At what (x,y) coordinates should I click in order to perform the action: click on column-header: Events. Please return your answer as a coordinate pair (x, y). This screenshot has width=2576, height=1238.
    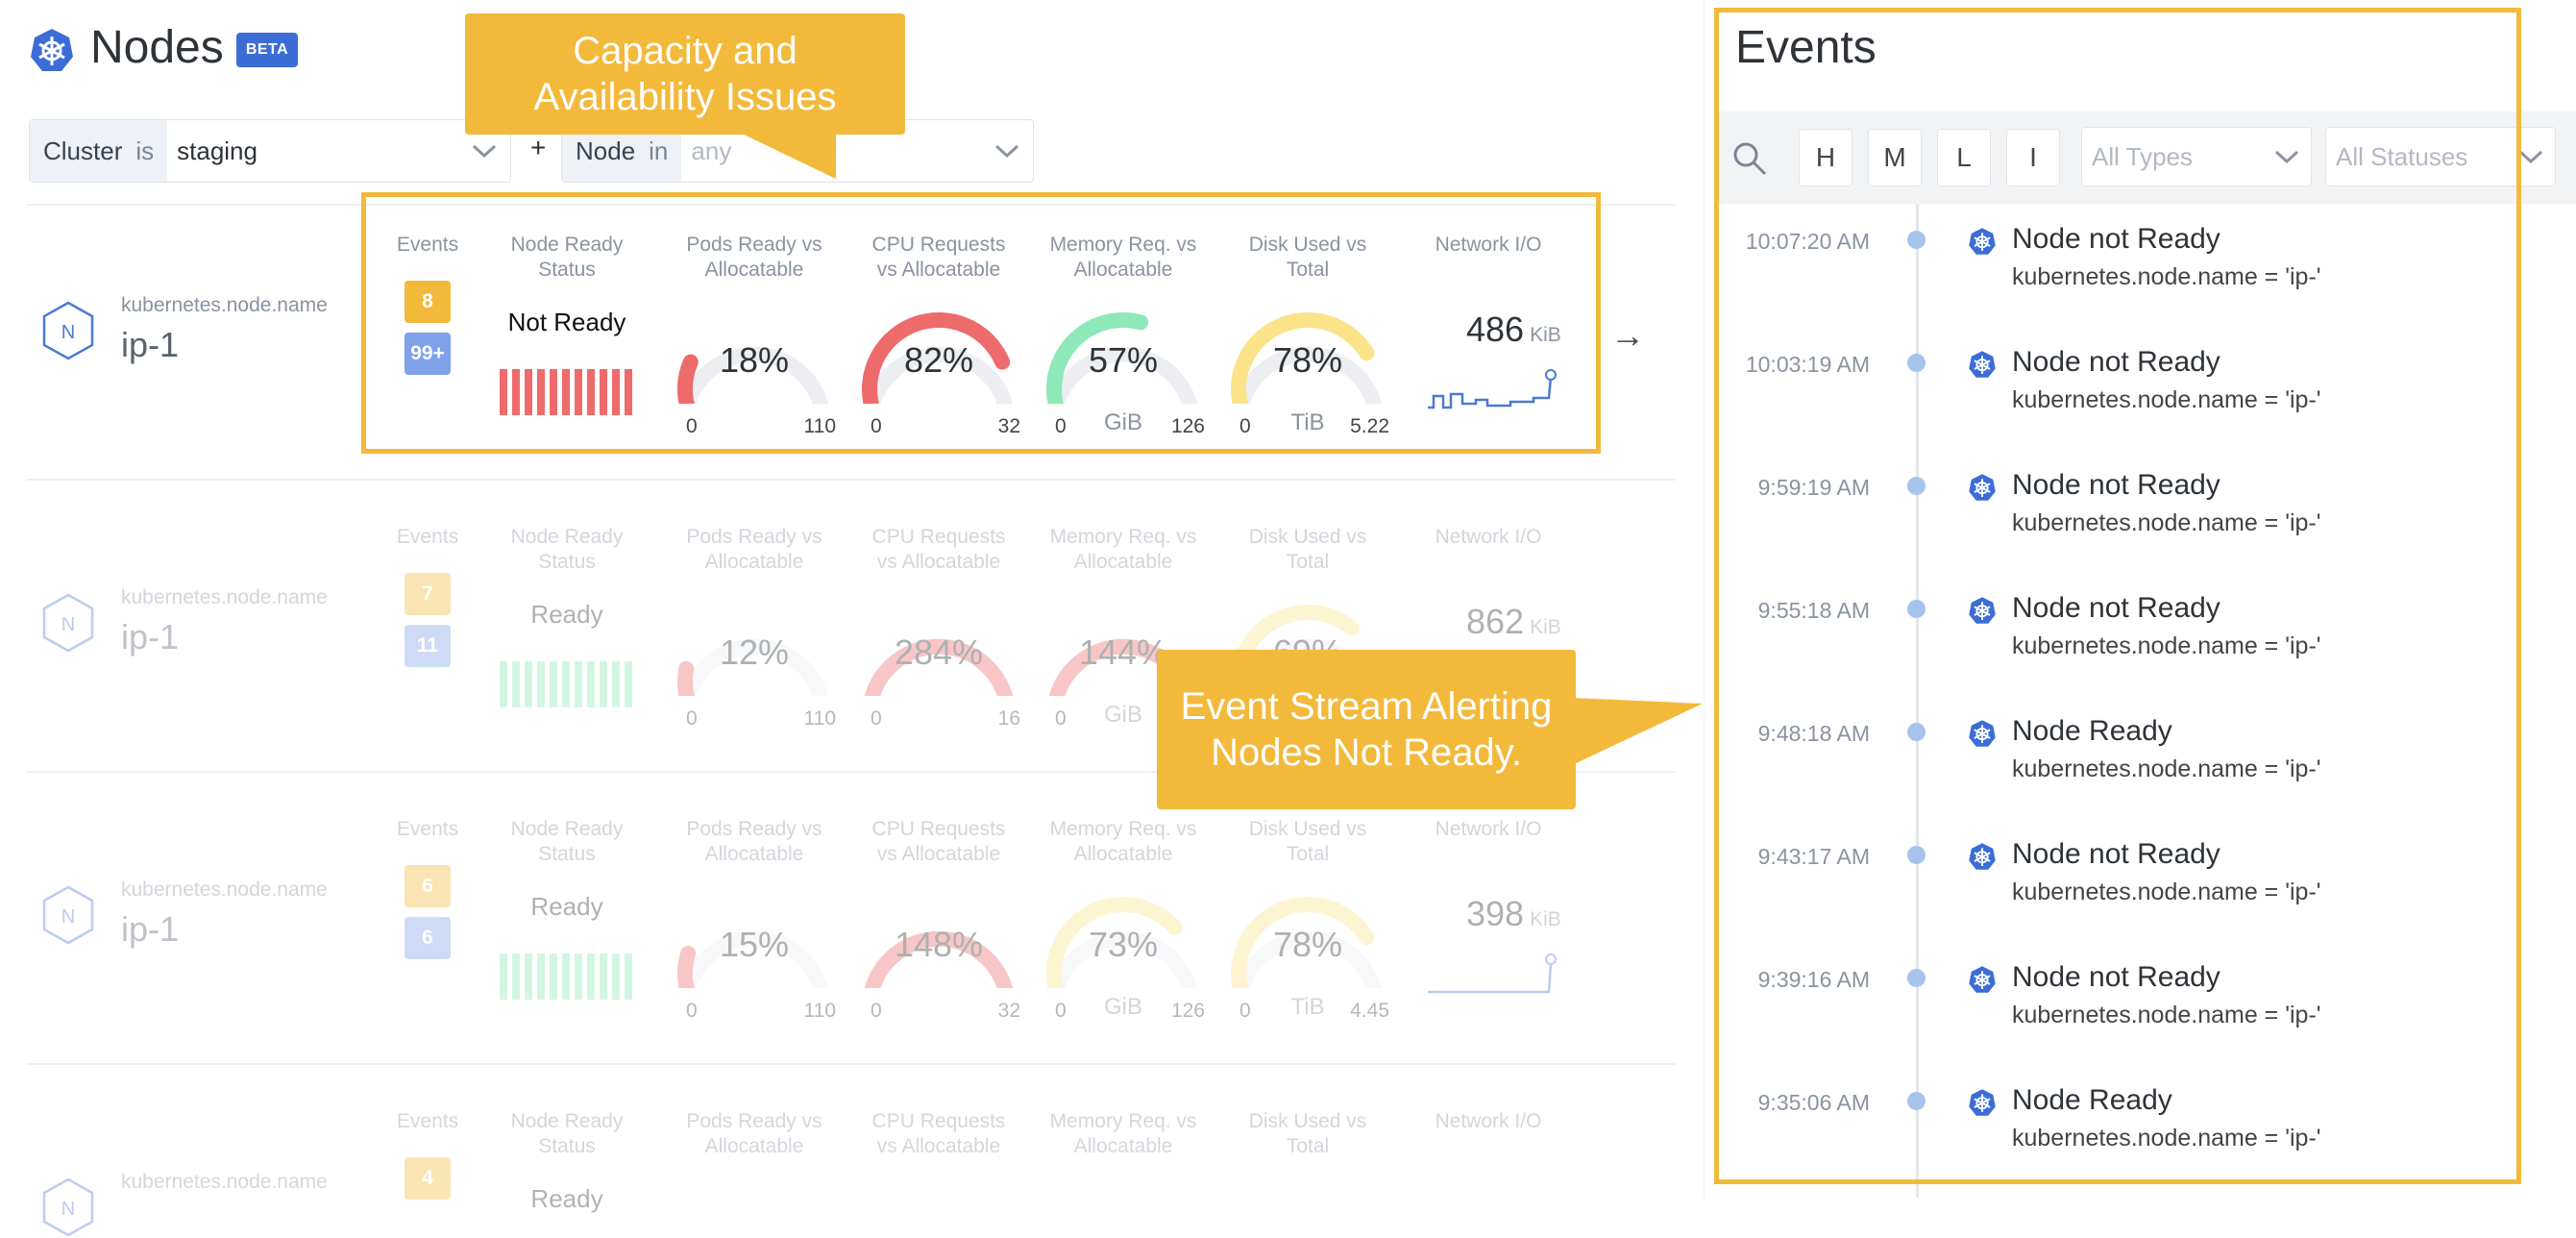
    Looking at the image, I should click on (427, 1121).